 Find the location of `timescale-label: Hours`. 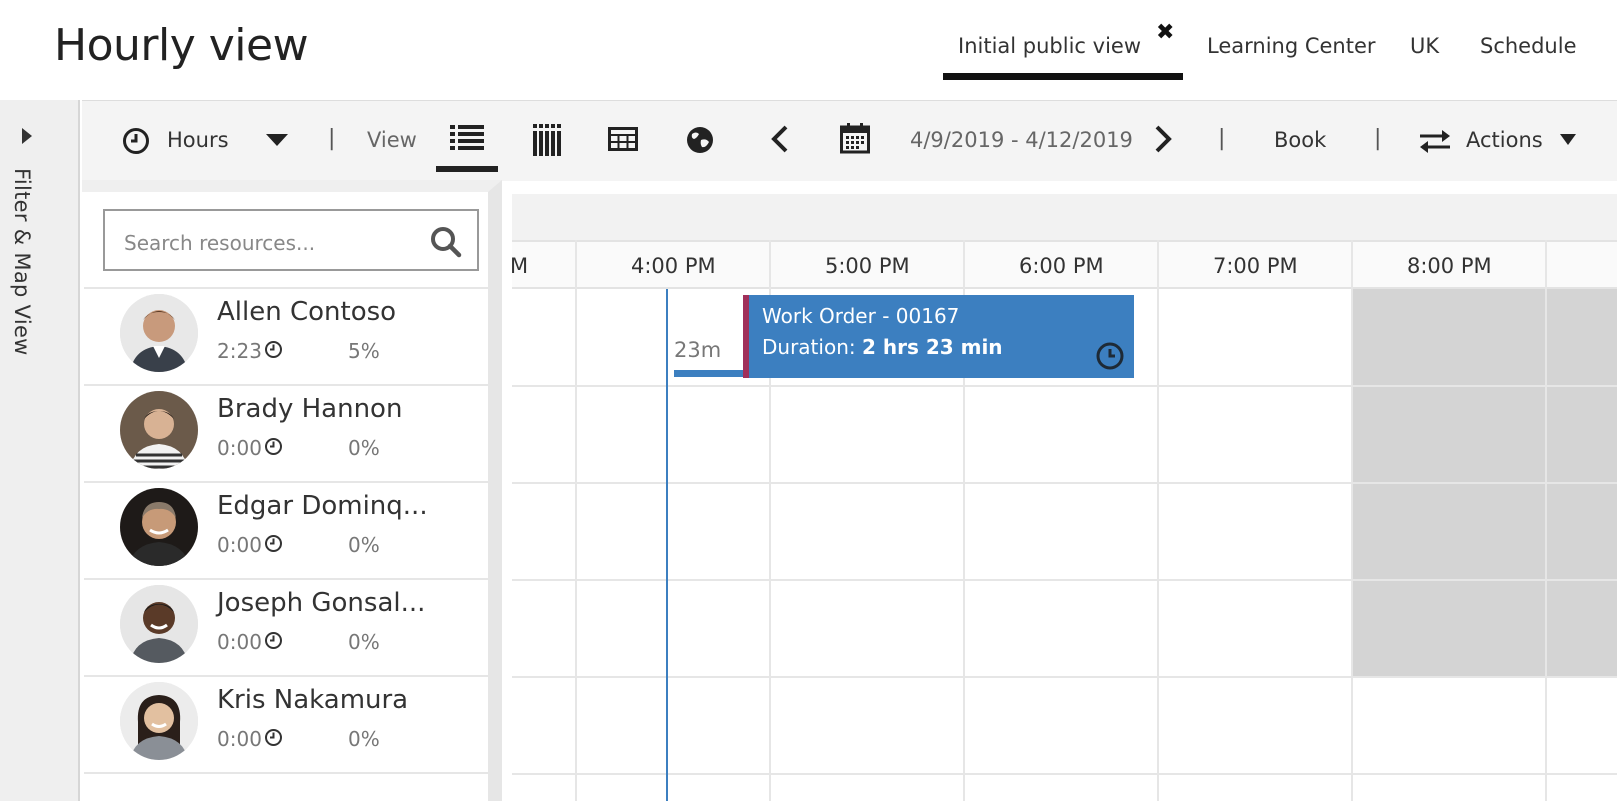

timescale-label: Hours is located at coordinates (198, 140).